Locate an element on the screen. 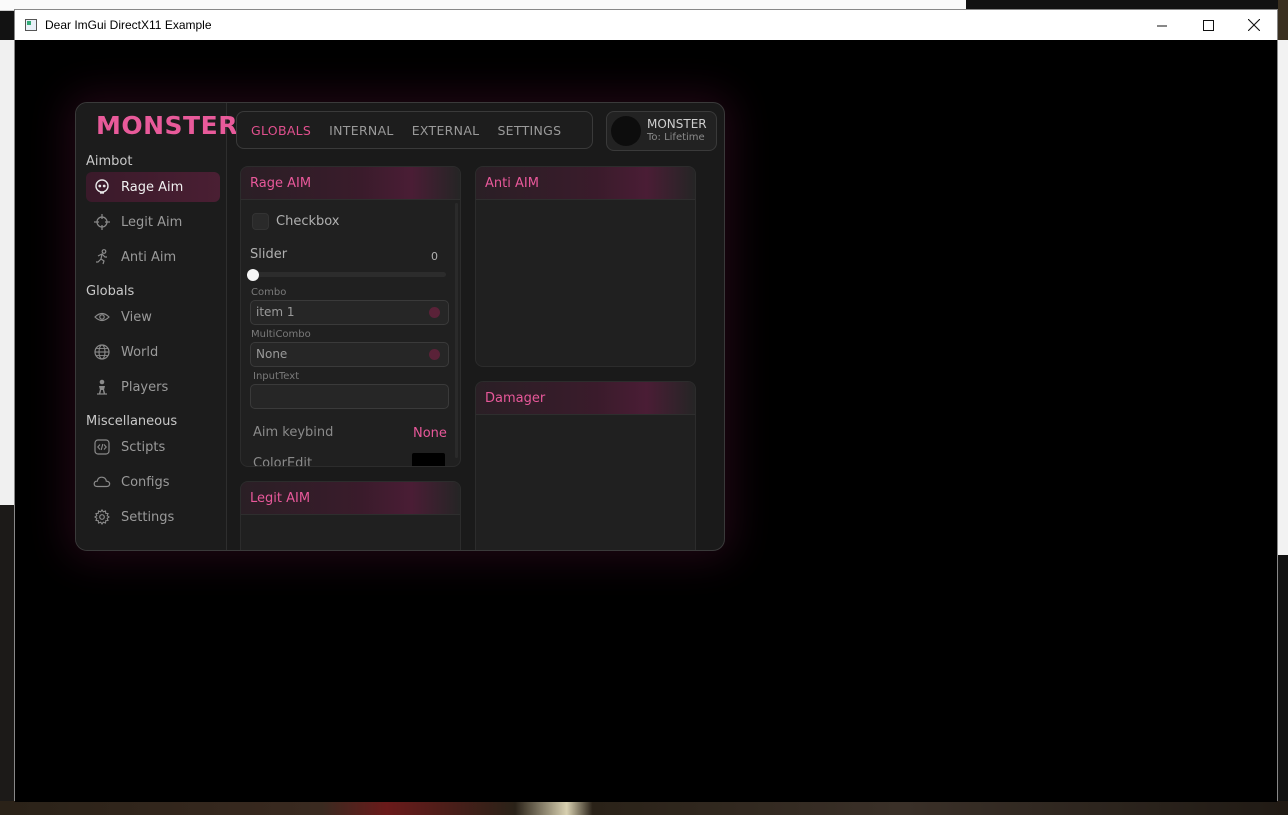 Image resolution: width=1288 pixels, height=815 pixels. section-globals: Globals is located at coordinates (110, 291).